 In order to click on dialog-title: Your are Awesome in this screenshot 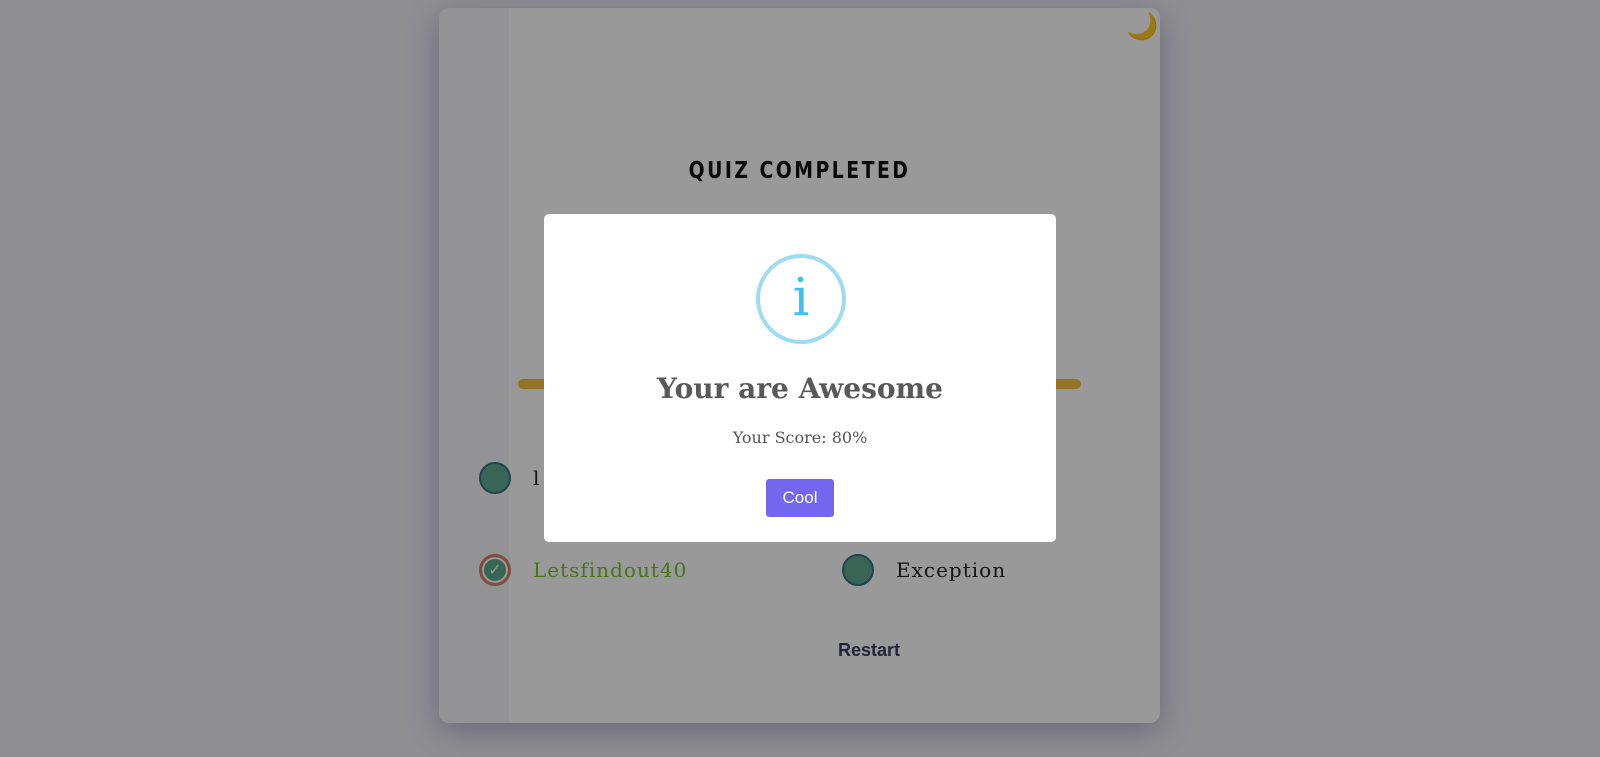, I will do `click(800, 388)`.